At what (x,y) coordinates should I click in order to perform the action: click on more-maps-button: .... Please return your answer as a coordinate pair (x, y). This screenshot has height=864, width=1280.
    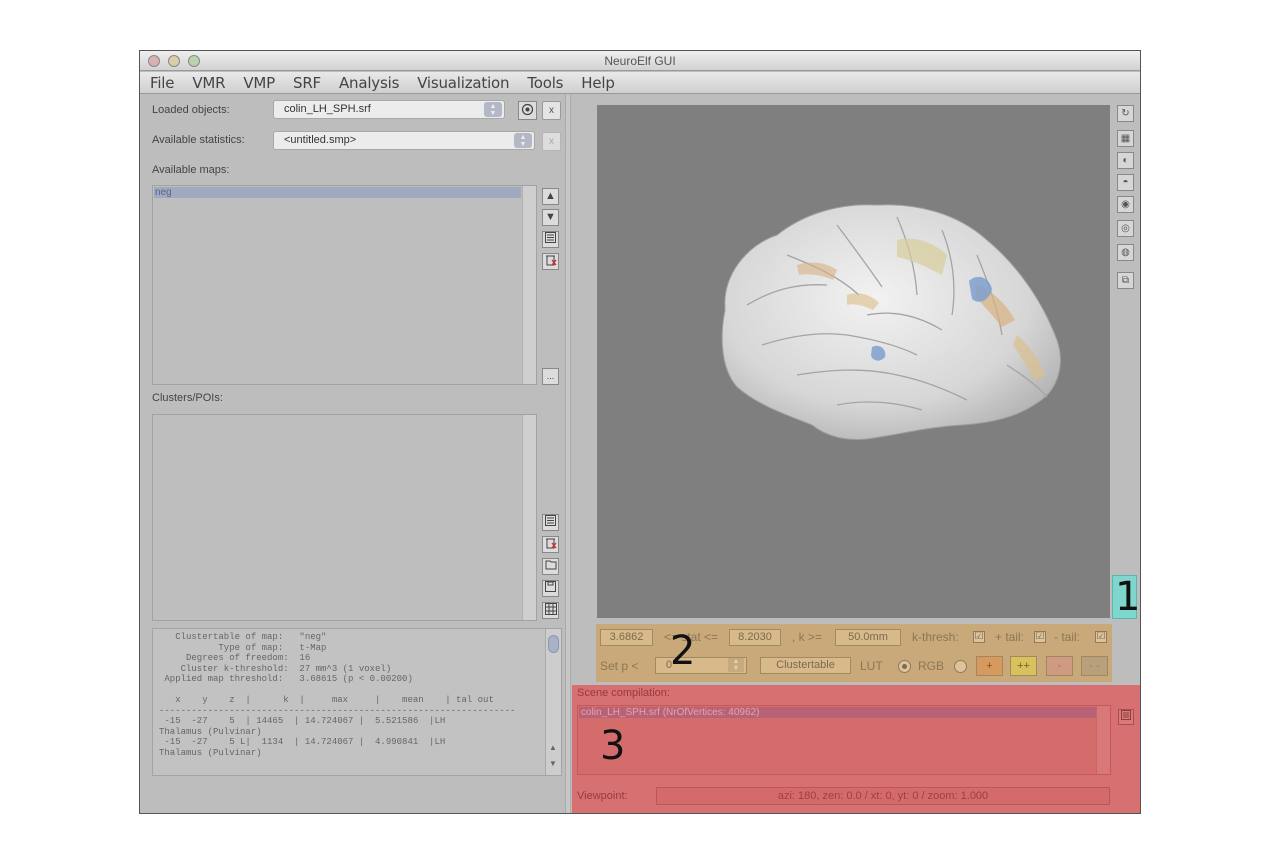
    Looking at the image, I should click on (550, 376).